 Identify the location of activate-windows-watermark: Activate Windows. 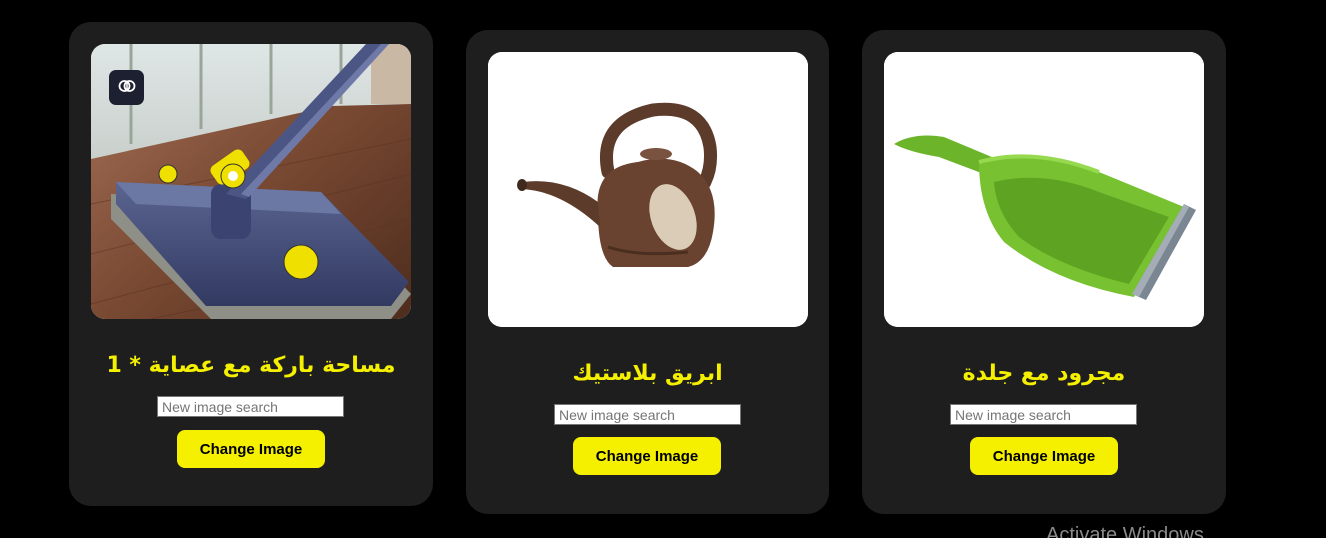
(1125, 531).